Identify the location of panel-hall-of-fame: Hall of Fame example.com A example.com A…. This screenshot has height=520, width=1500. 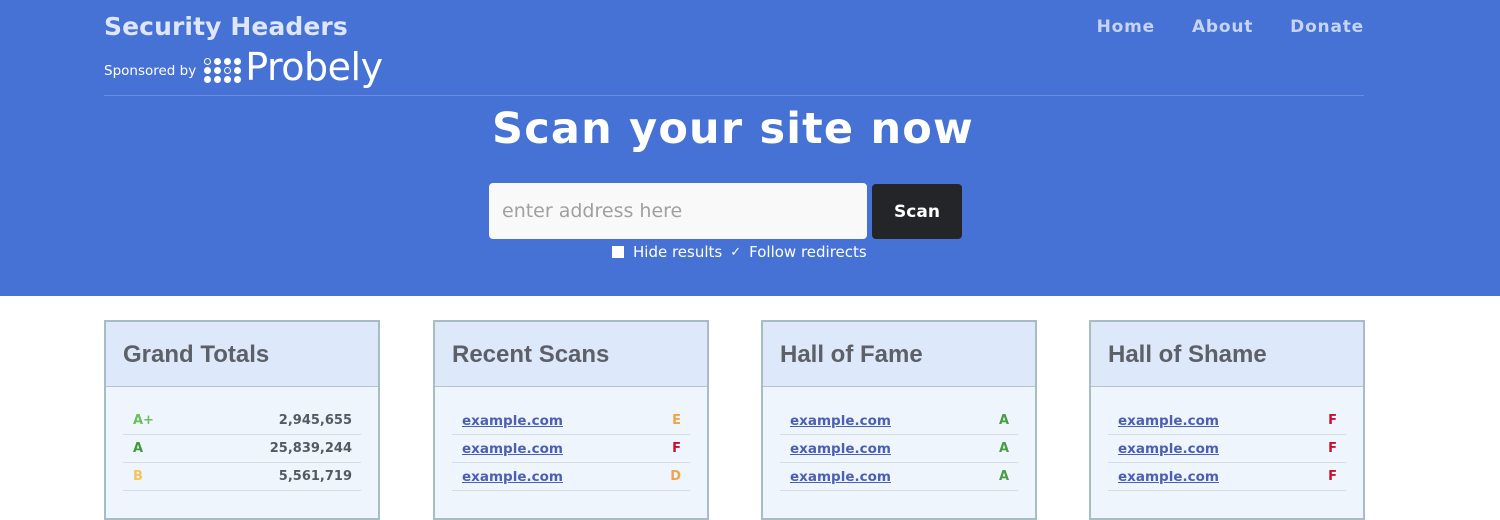
(899, 420).